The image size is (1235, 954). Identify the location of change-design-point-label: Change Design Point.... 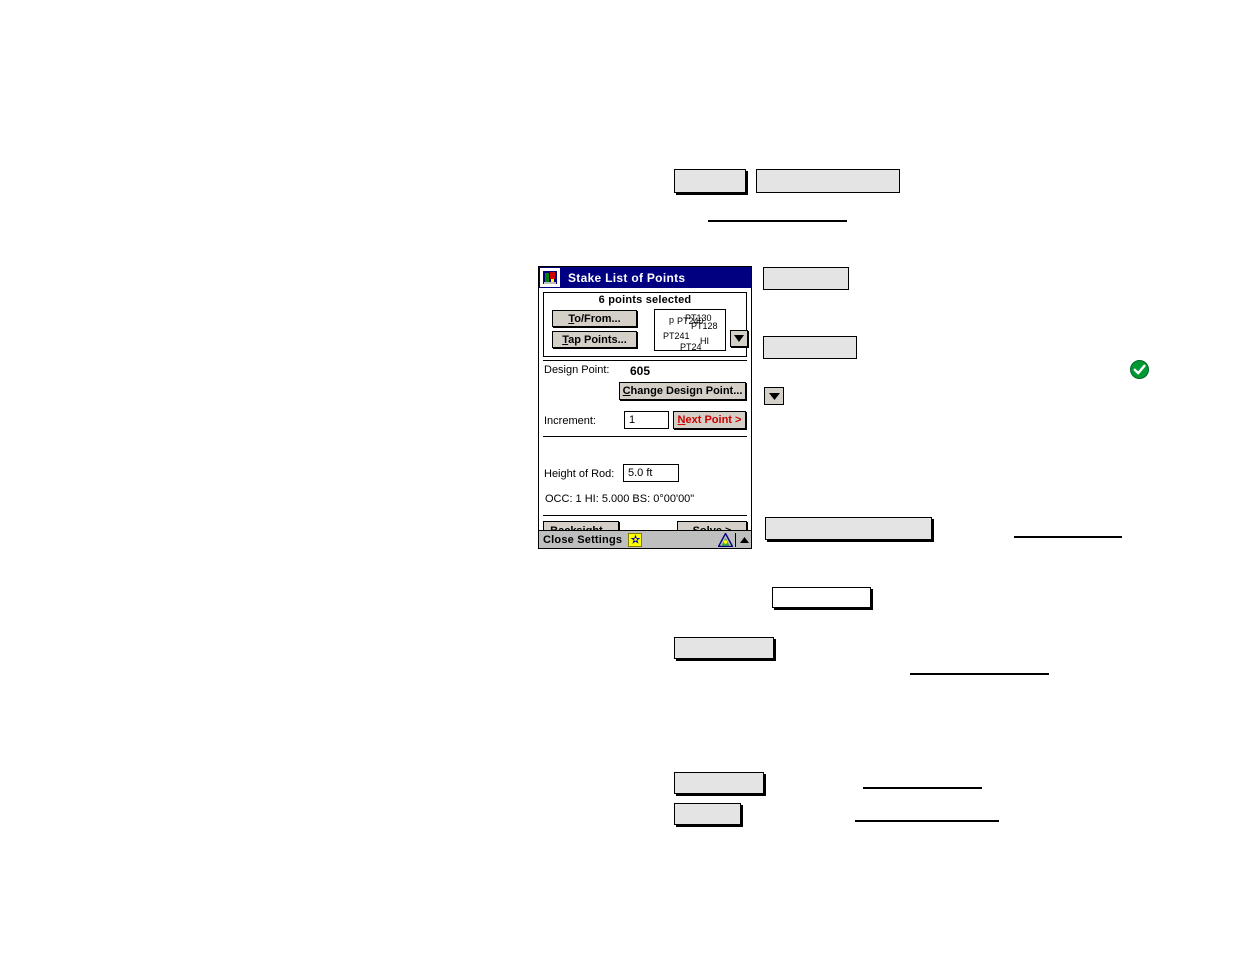
(682, 391).